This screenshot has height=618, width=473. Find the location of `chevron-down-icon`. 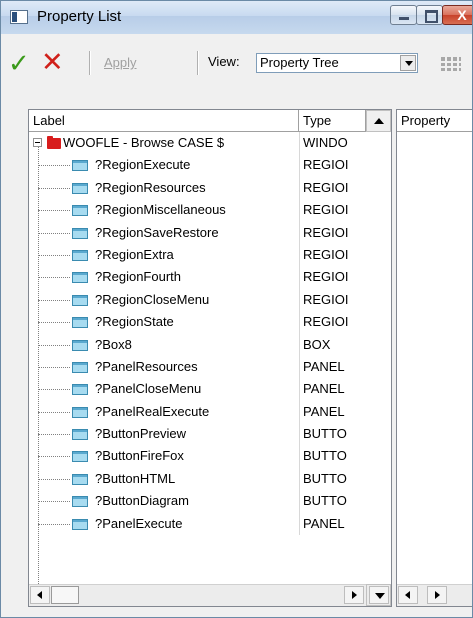

chevron-down-icon is located at coordinates (408, 63).